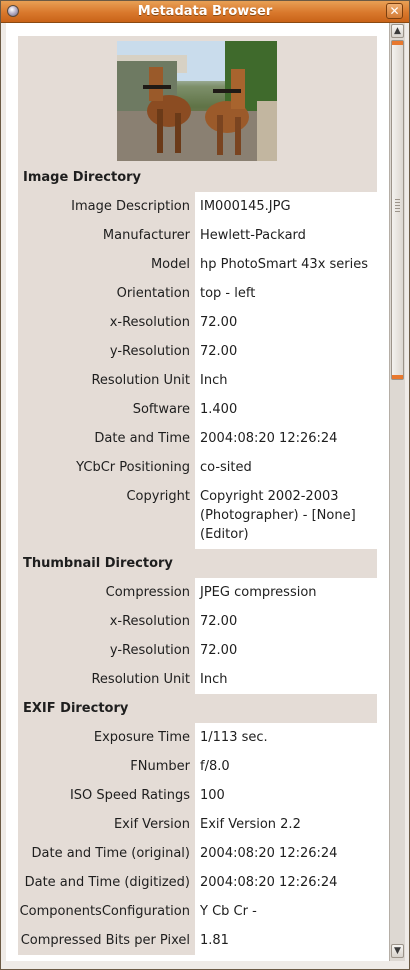 The height and width of the screenshot is (970, 410). What do you see at coordinates (397, 31) in the screenshot?
I see `scroll-up-arrow-icon: ▲` at bounding box center [397, 31].